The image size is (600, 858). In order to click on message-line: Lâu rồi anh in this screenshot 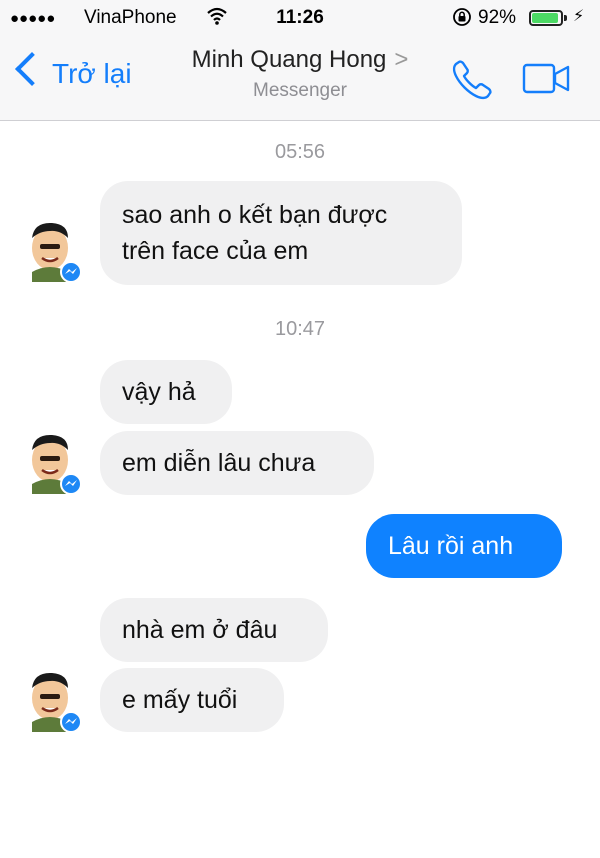, I will do `click(451, 546)`.